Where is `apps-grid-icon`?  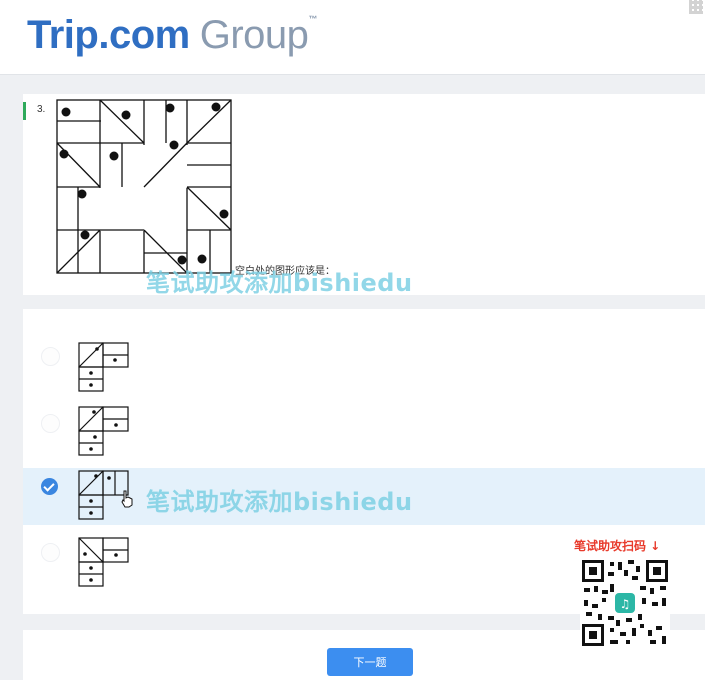 apps-grid-icon is located at coordinates (696, 7).